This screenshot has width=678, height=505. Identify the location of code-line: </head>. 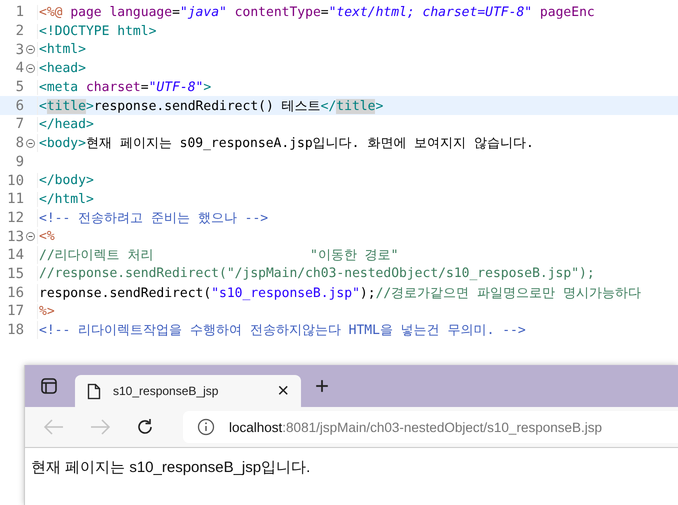
(65, 124).